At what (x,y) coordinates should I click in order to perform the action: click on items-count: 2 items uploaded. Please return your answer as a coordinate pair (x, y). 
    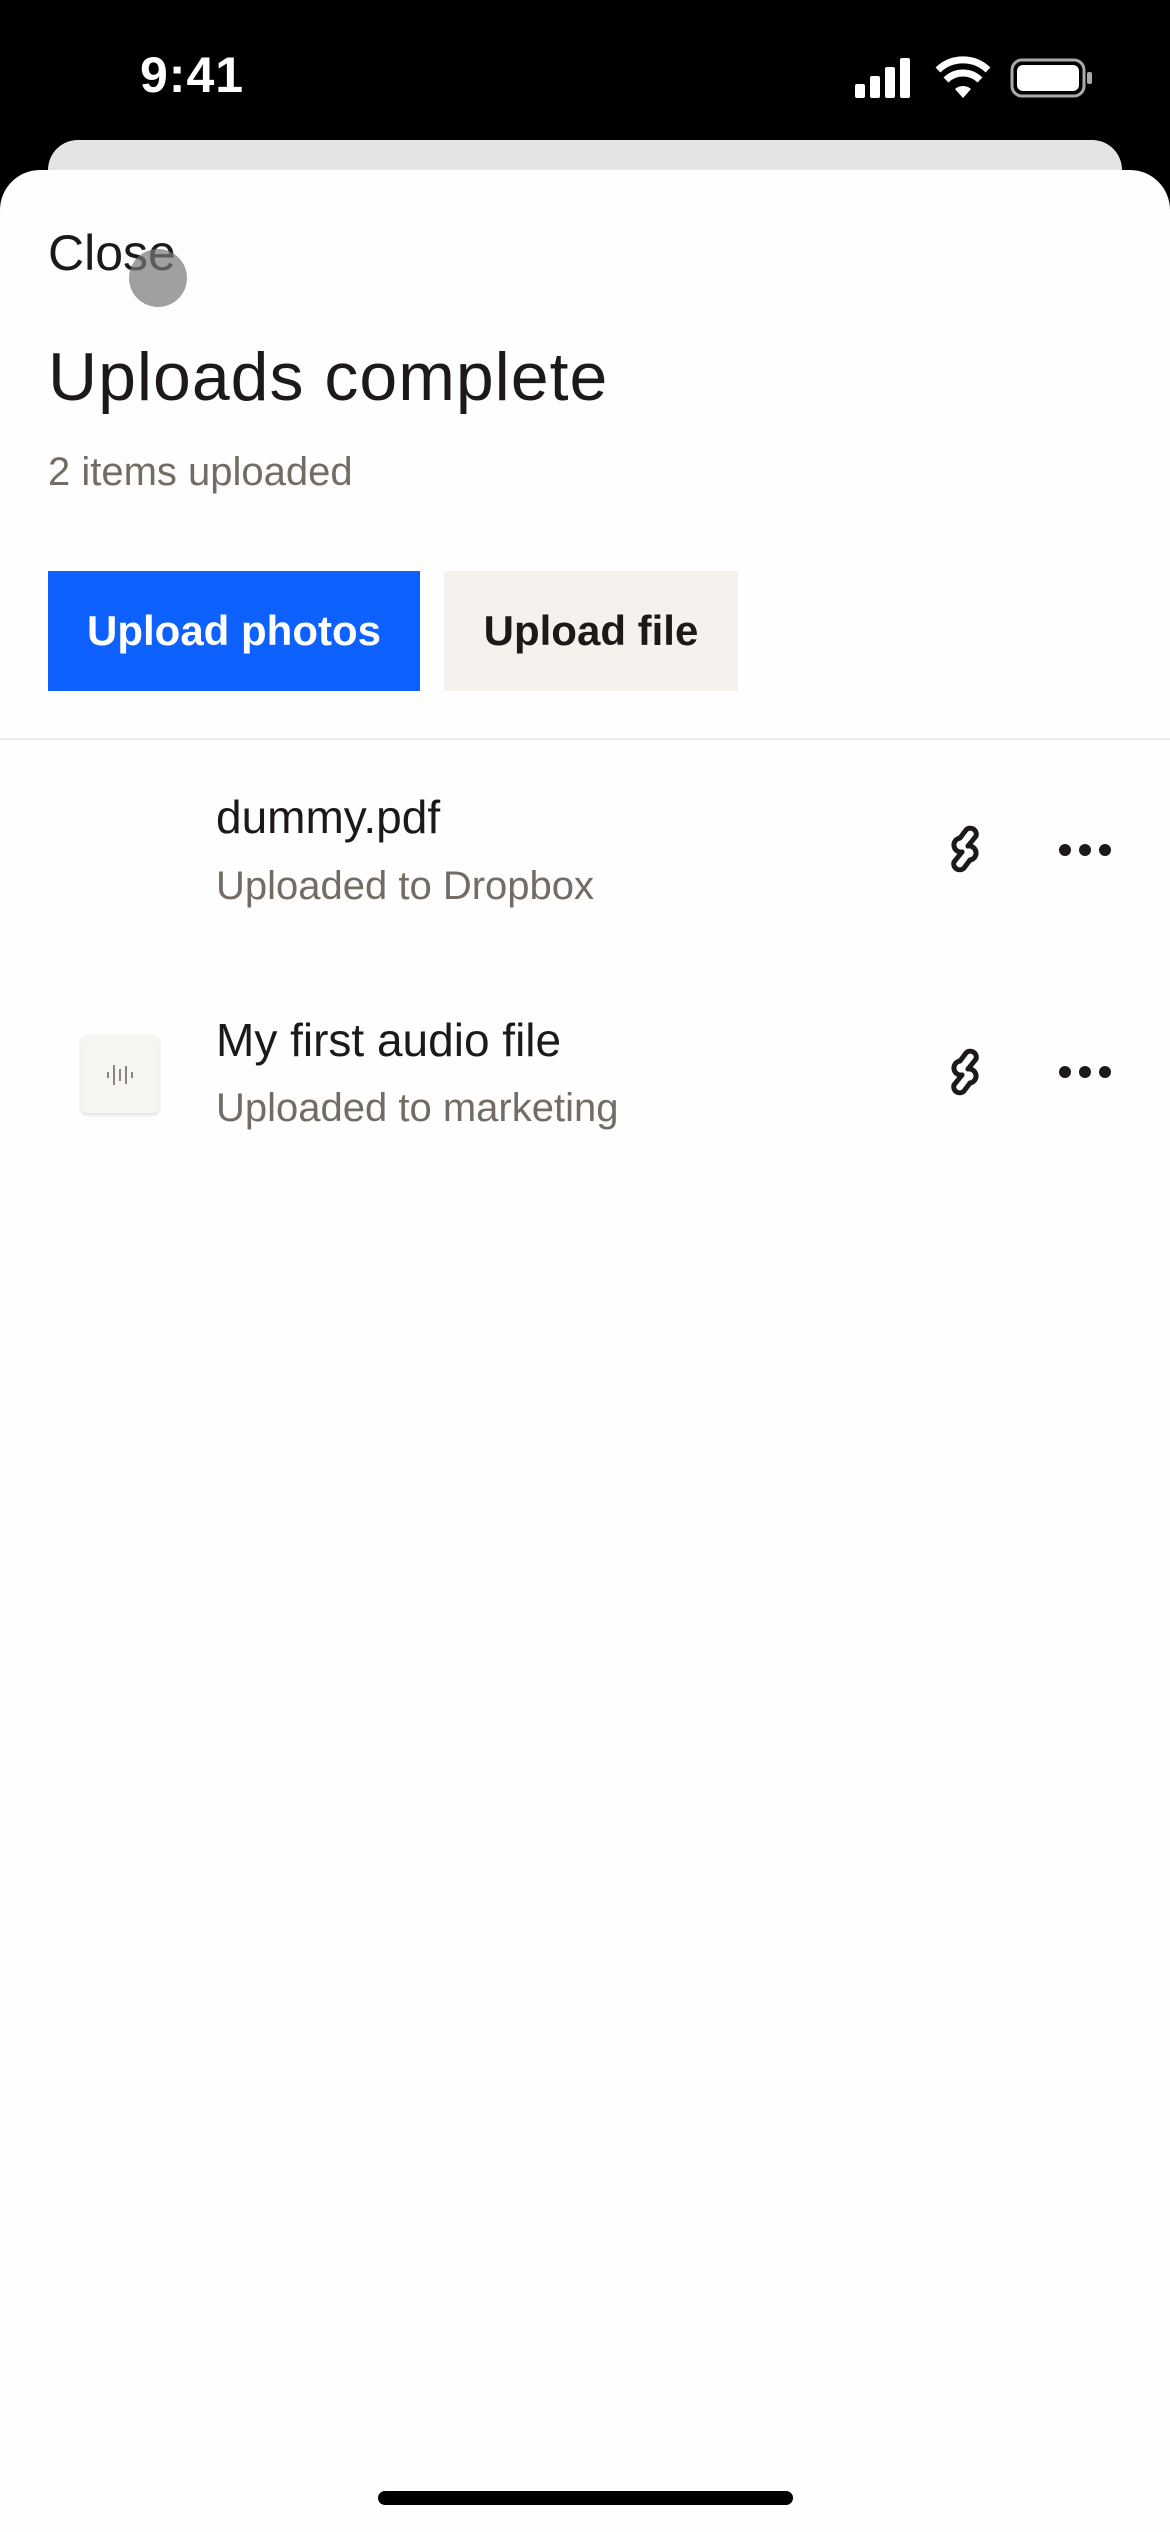
    Looking at the image, I should click on (200, 472).